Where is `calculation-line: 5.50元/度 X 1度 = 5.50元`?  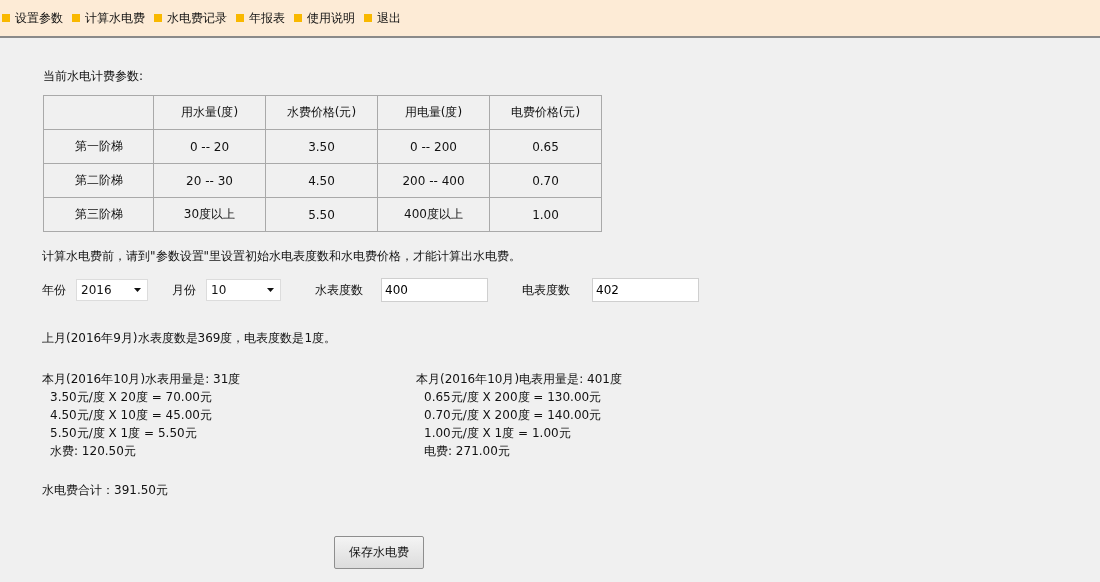
calculation-line: 5.50元/度 X 1度 = 5.50元 is located at coordinates (123, 433).